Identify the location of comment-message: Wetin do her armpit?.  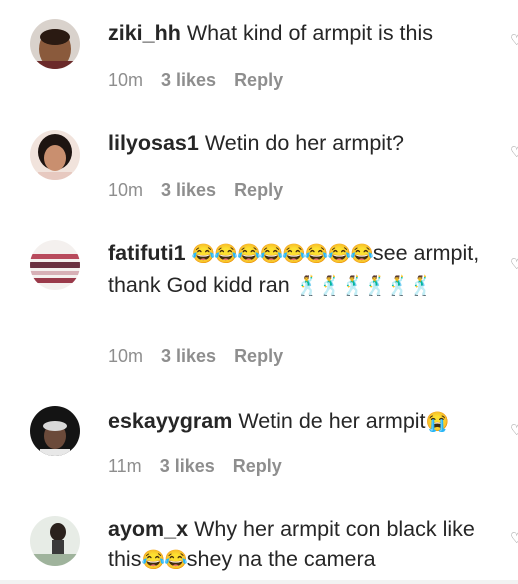
(304, 143).